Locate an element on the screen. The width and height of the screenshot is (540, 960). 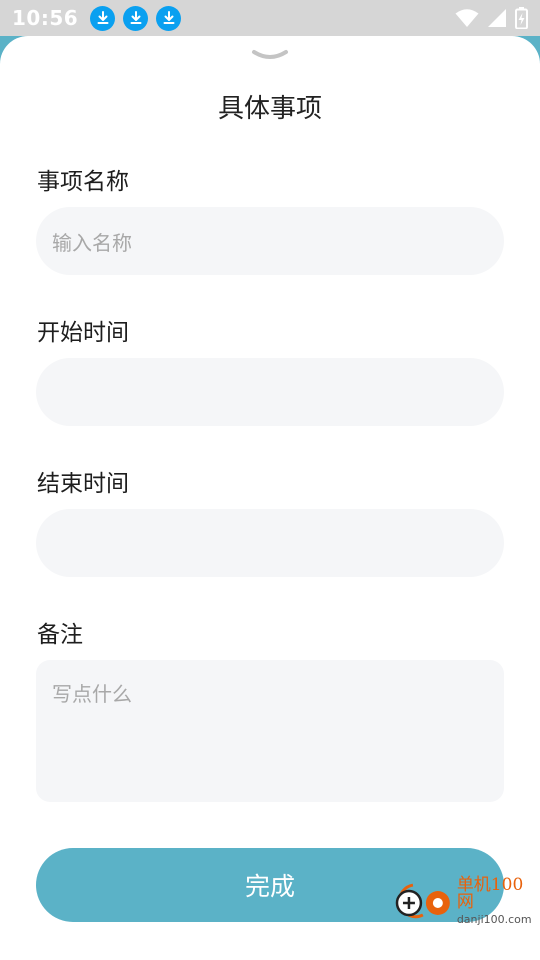
sheet-title: 具体事项 is located at coordinates (269, 109).